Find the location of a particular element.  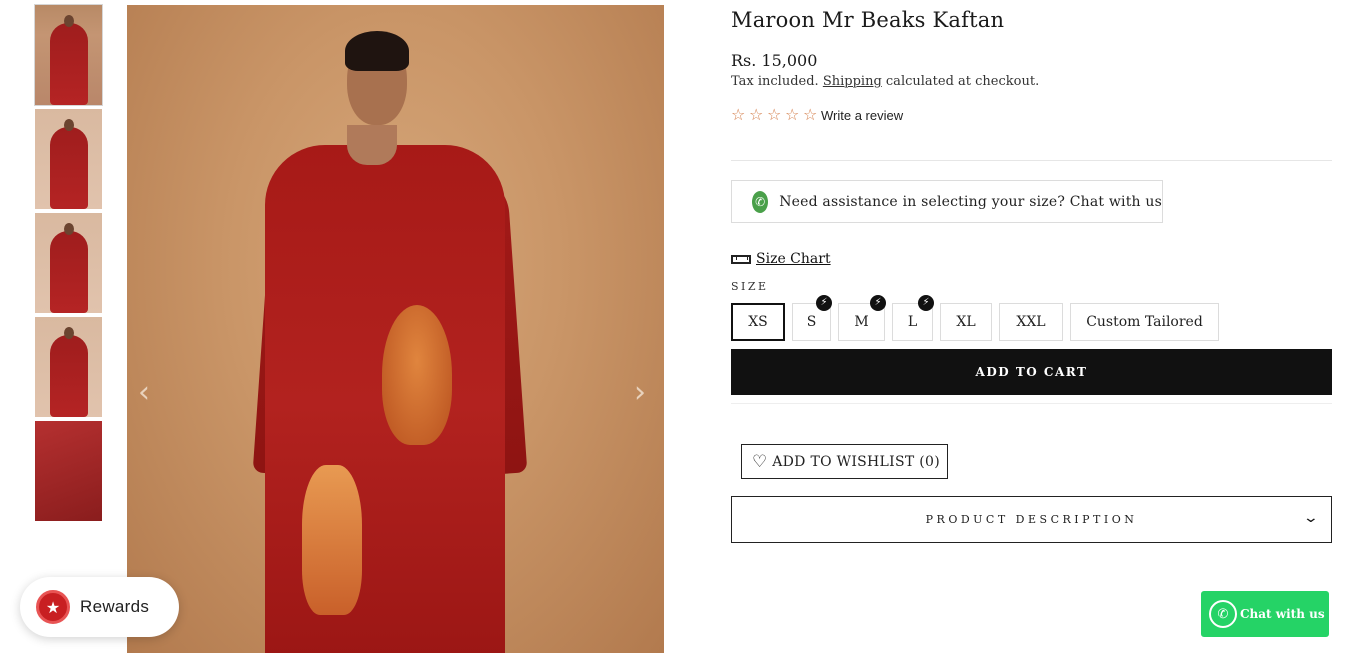

rating: ☆ ☆ ☆ ☆ ☆ Write a review is located at coordinates (817, 115).